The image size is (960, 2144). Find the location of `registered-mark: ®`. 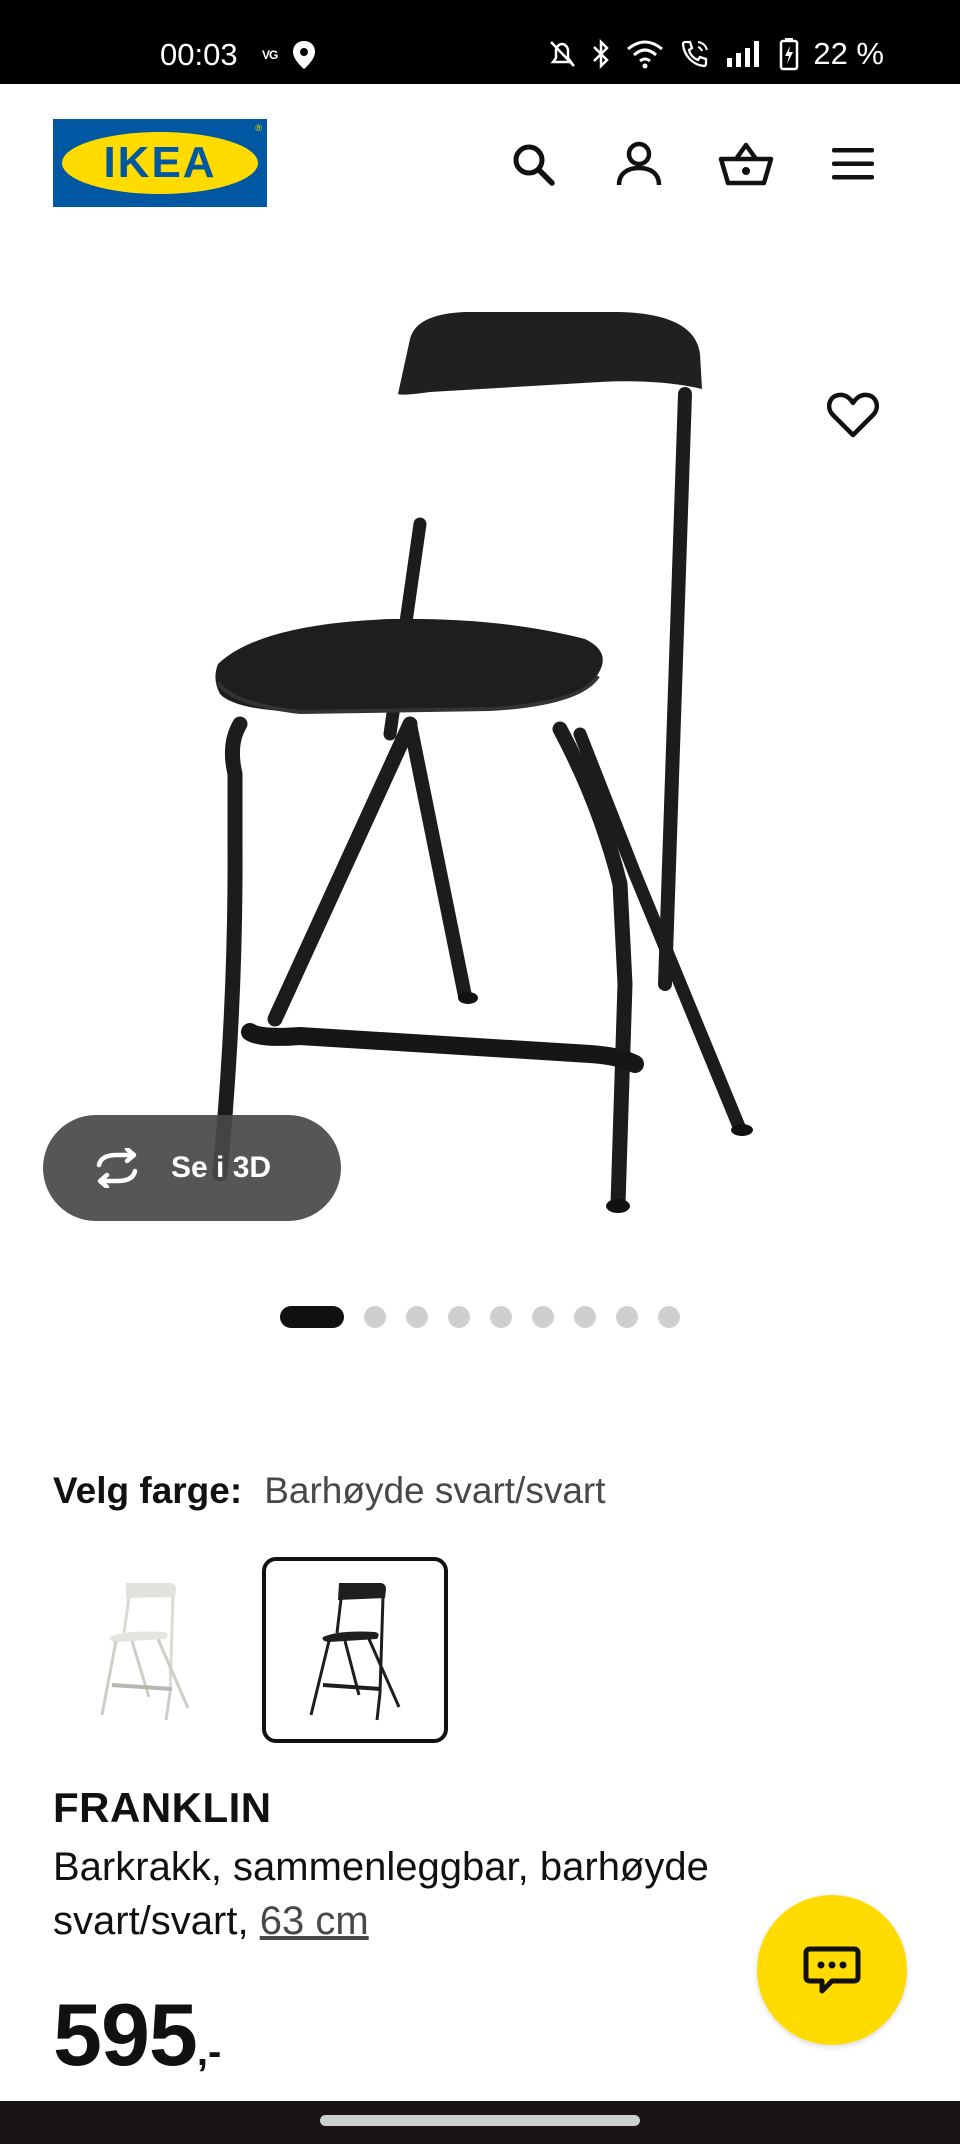

registered-mark: ® is located at coordinates (258, 128).